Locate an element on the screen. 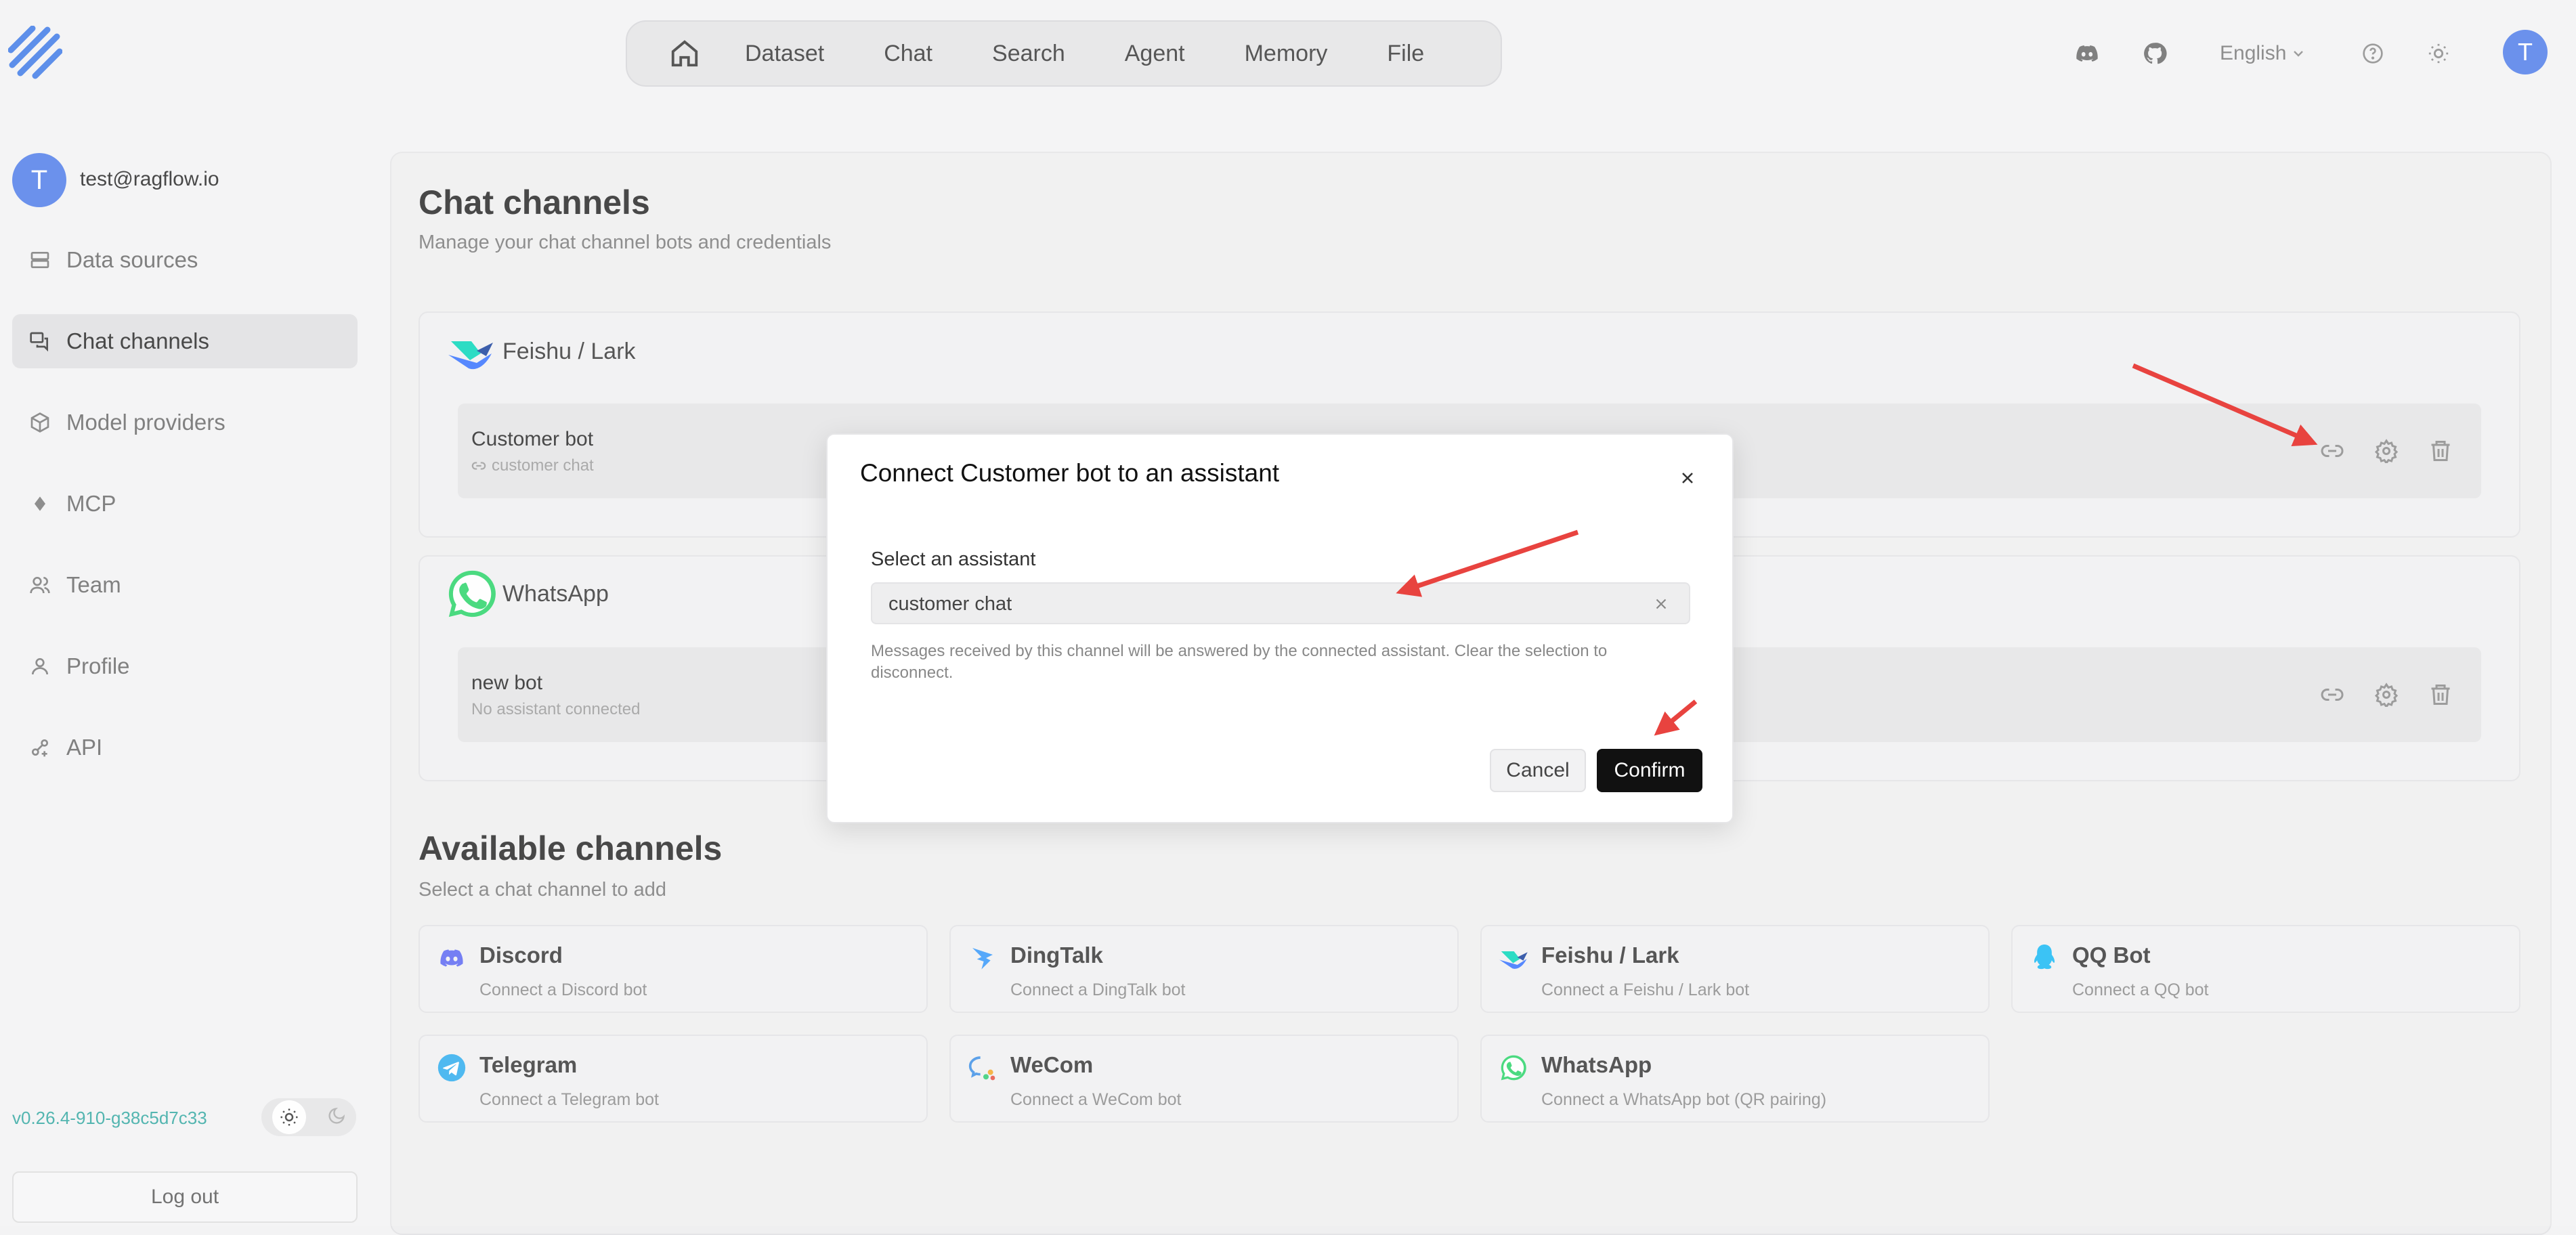  assistant-select-value: customer chat is located at coordinates (950, 604).